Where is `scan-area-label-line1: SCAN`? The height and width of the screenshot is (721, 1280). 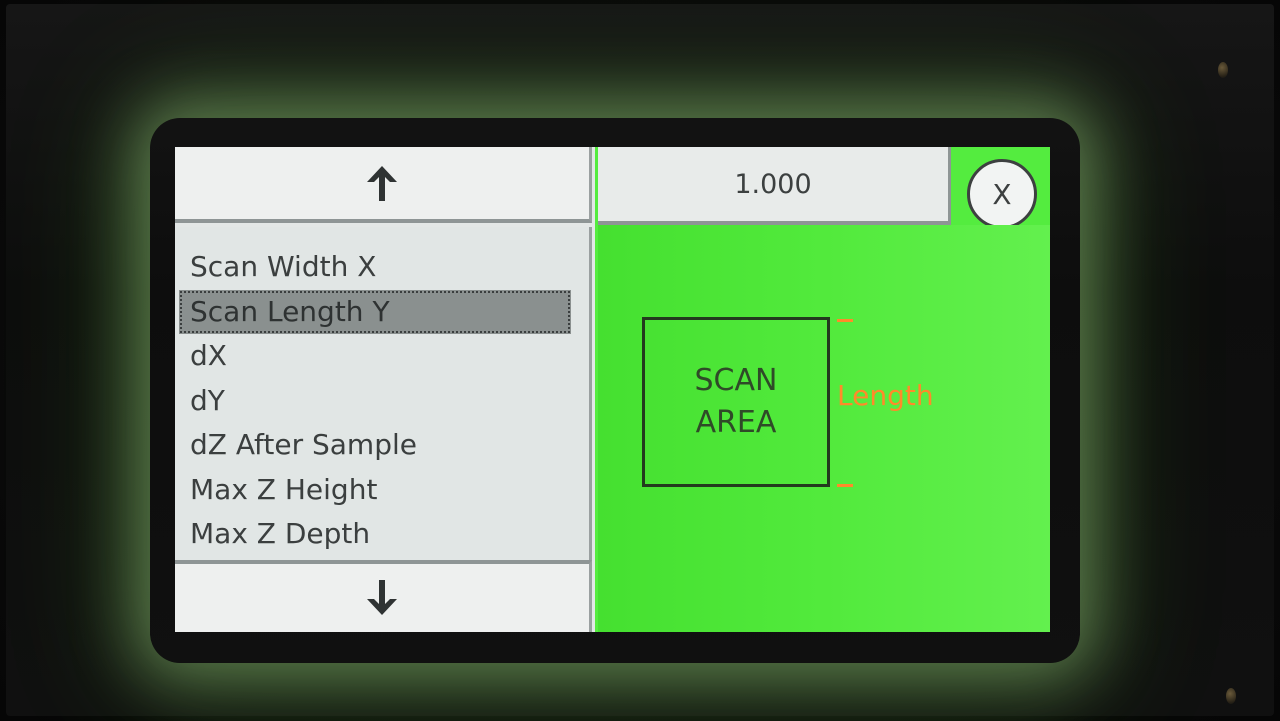
scan-area-label-line1: SCAN is located at coordinates (736, 380).